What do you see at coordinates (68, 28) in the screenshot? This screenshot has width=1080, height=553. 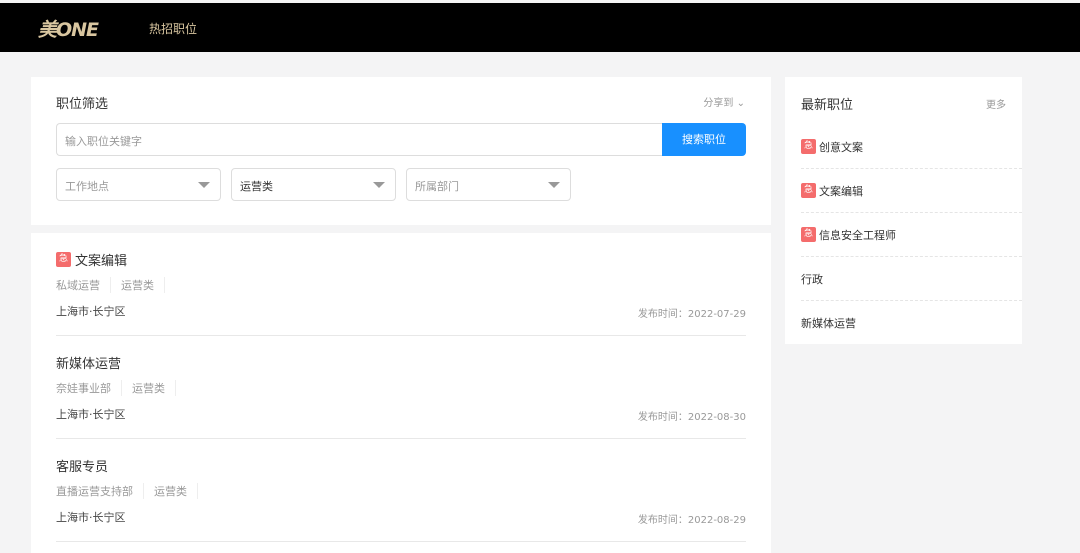 I see `logo: 美ONE` at bounding box center [68, 28].